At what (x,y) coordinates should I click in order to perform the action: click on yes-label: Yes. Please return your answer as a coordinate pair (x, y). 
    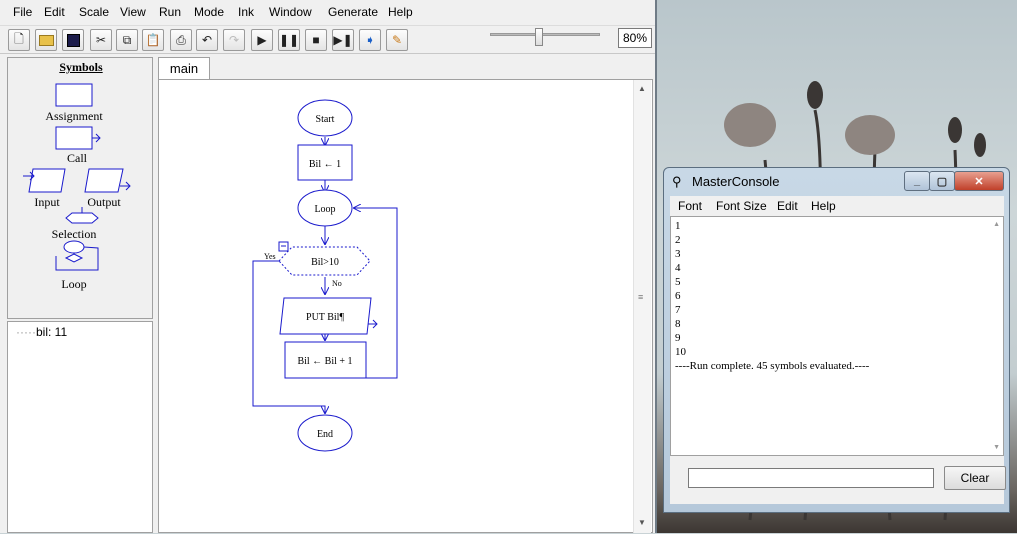
    Looking at the image, I should click on (270, 256).